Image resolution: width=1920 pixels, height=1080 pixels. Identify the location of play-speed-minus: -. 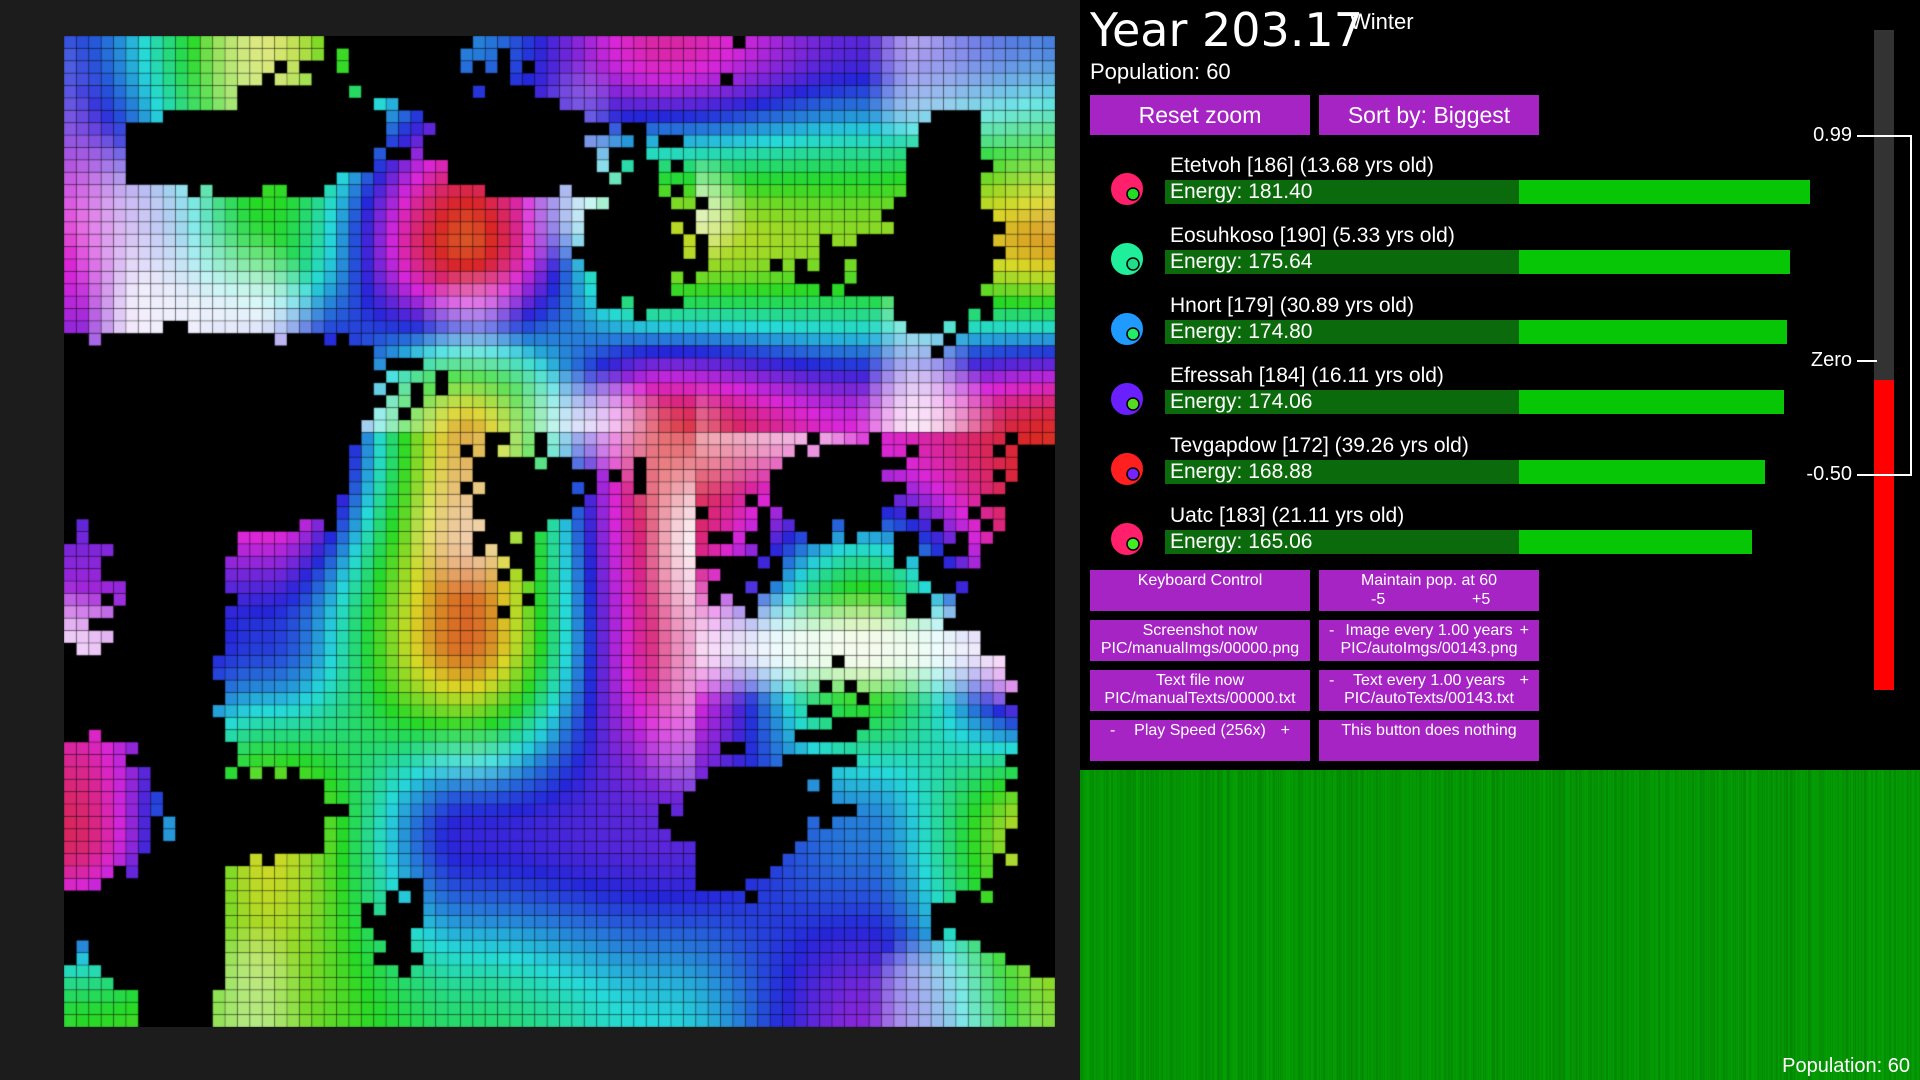
(1112, 731).